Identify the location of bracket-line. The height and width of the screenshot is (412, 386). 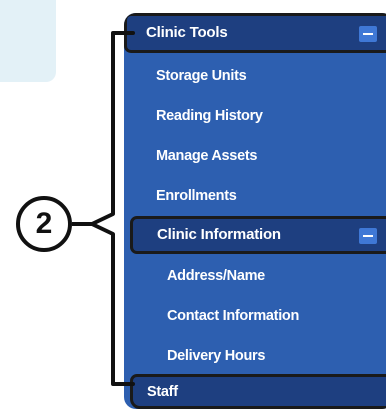
(112, 208).